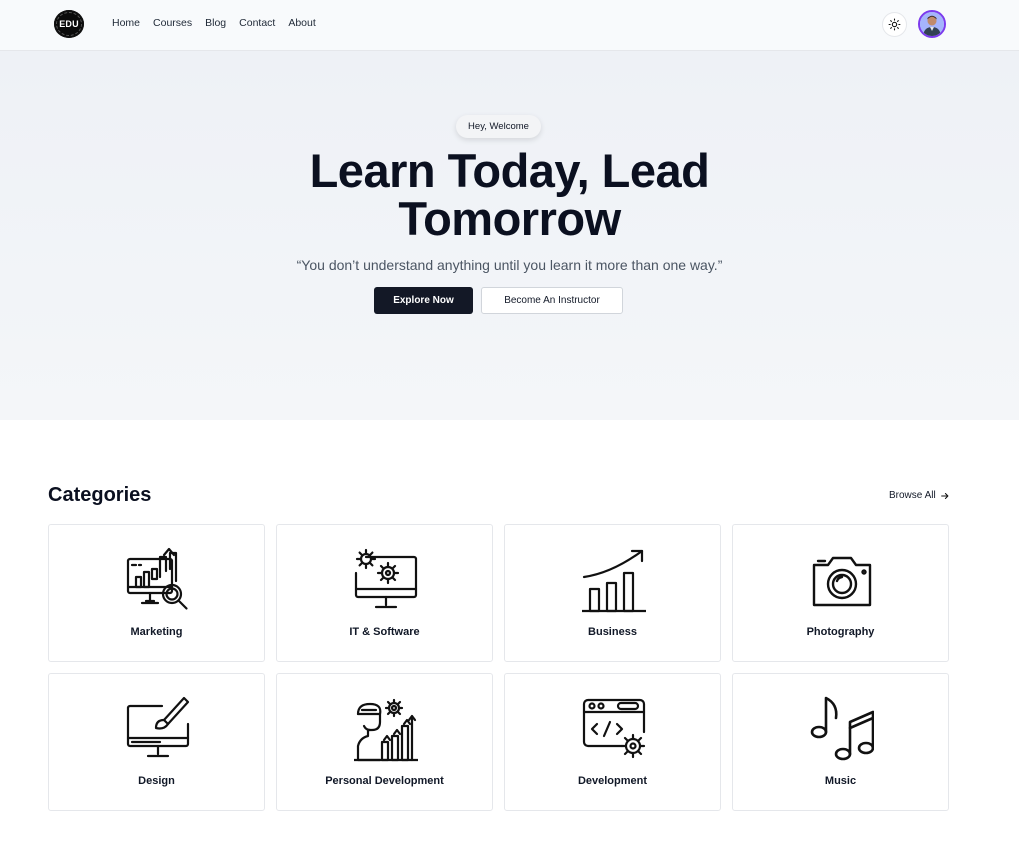 The image size is (1019, 858). What do you see at coordinates (612, 632) in the screenshot?
I see `category-label: Business` at bounding box center [612, 632].